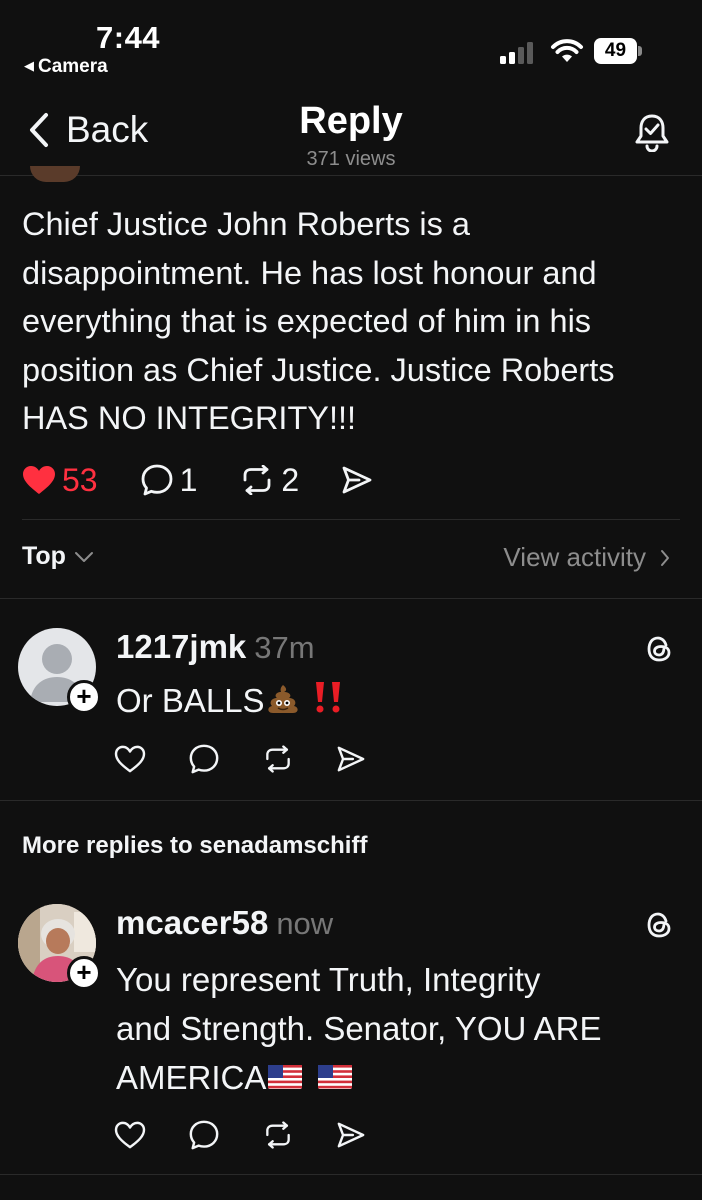  What do you see at coordinates (181, 647) in the screenshot?
I see `reply-username: 1217jmk` at bounding box center [181, 647].